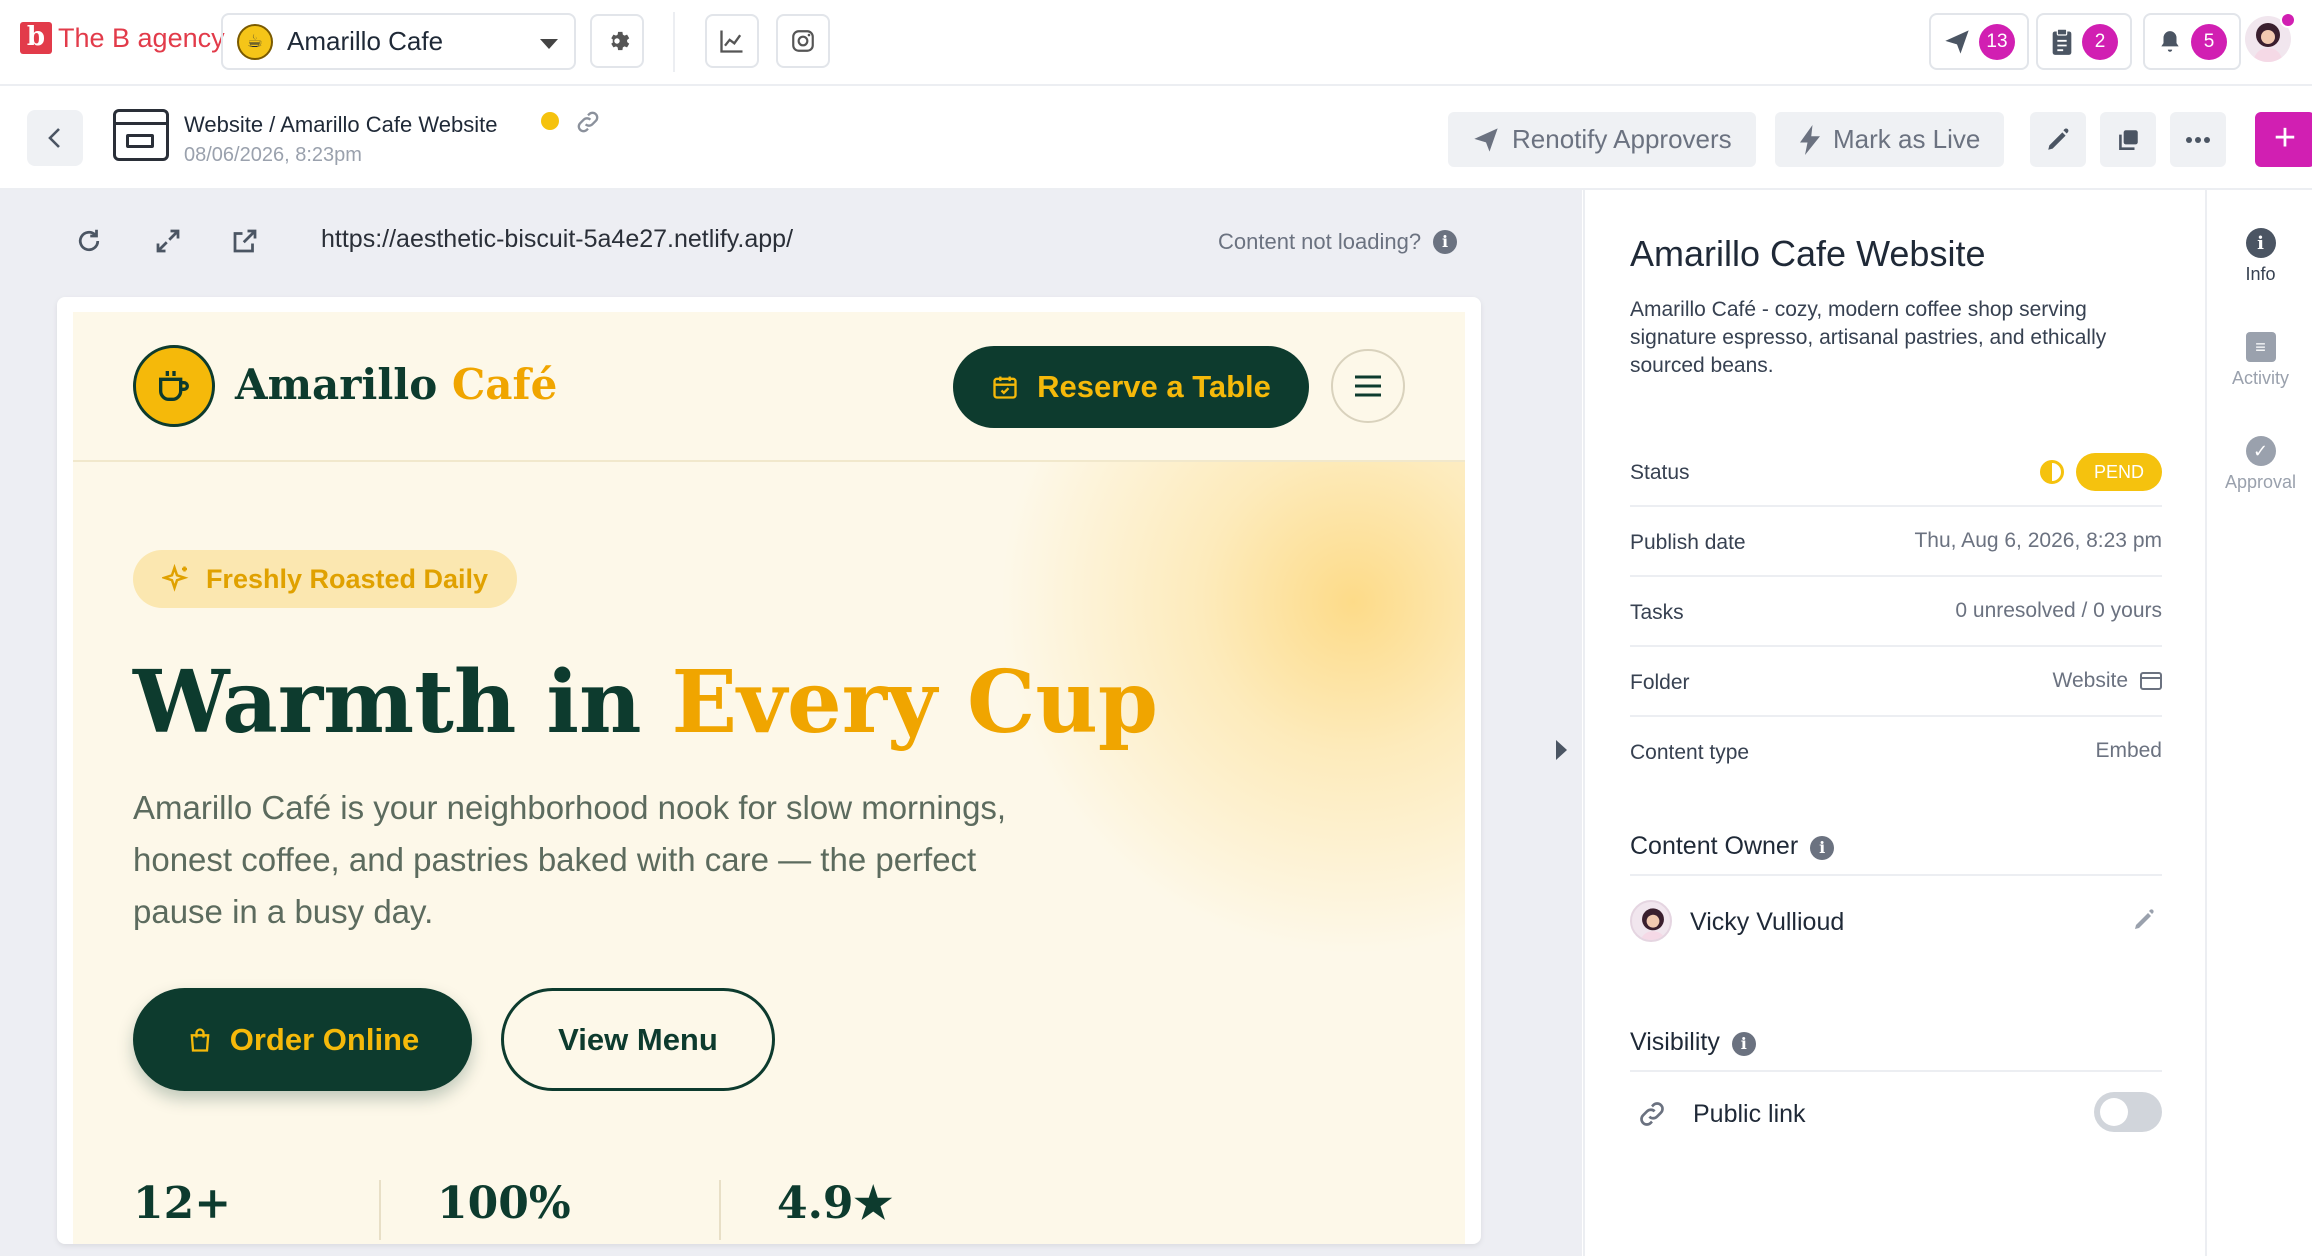 The height and width of the screenshot is (1256, 2312). Describe the element at coordinates (245, 241) in the screenshot. I see `external-link-icon` at that location.